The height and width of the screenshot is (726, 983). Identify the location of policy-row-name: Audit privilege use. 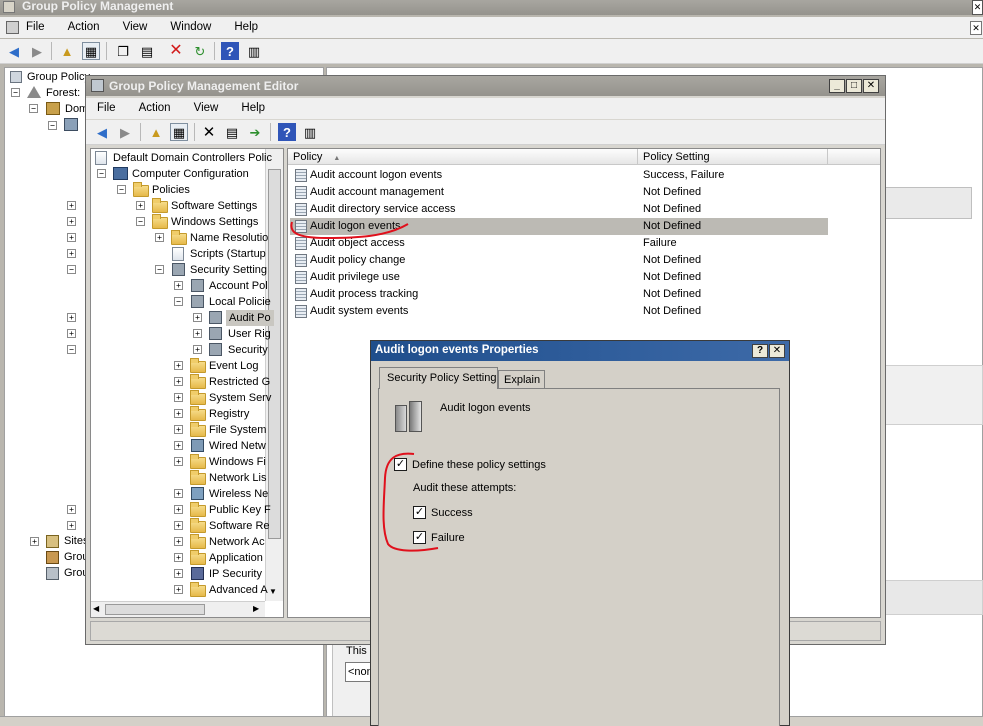
(355, 277).